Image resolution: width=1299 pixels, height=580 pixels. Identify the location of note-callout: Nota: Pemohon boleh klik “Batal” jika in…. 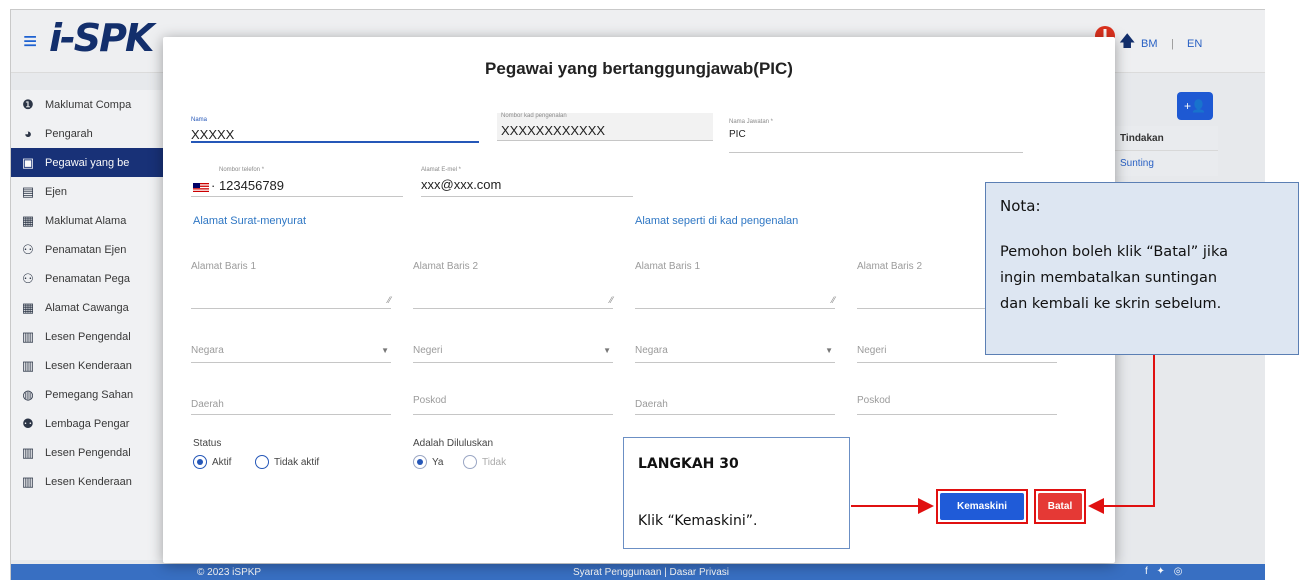
(1142, 268).